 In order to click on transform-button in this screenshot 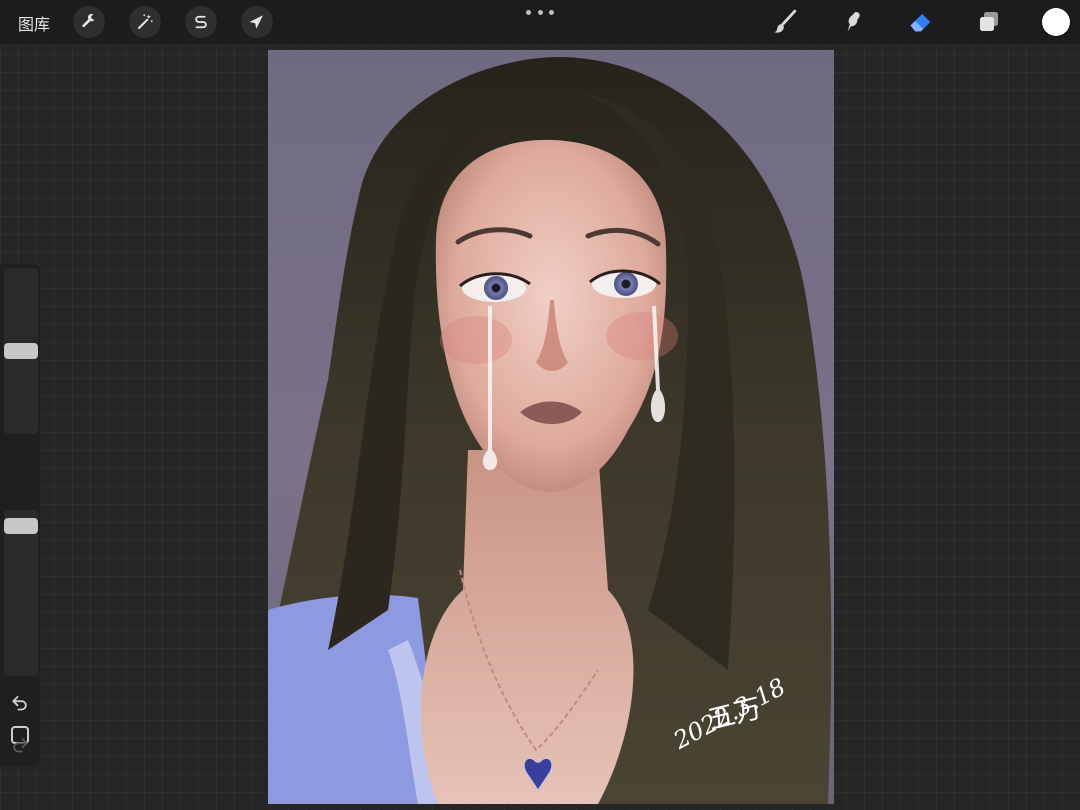, I will do `click(257, 22)`.